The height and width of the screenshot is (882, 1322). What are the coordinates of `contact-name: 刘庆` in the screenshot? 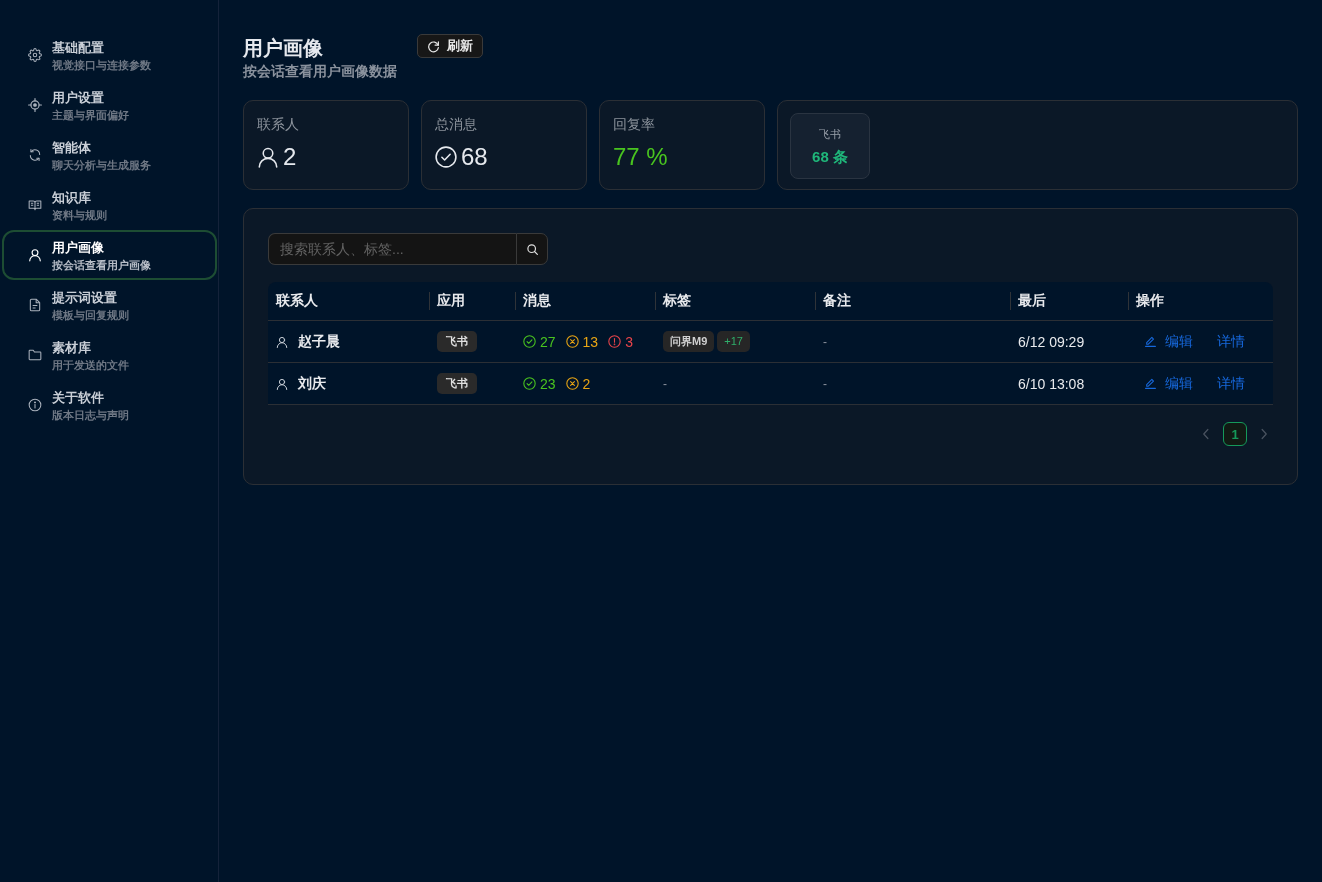 It's located at (312, 383).